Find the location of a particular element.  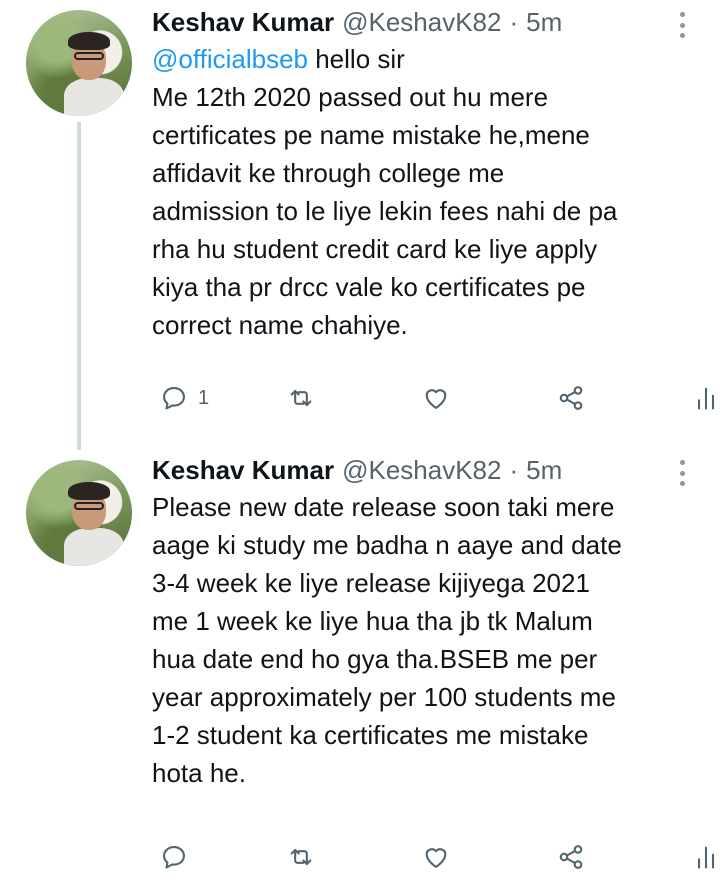

tweet-text-line: kiya tha pr drcc vale ko certificates pe is located at coordinates (369, 287).